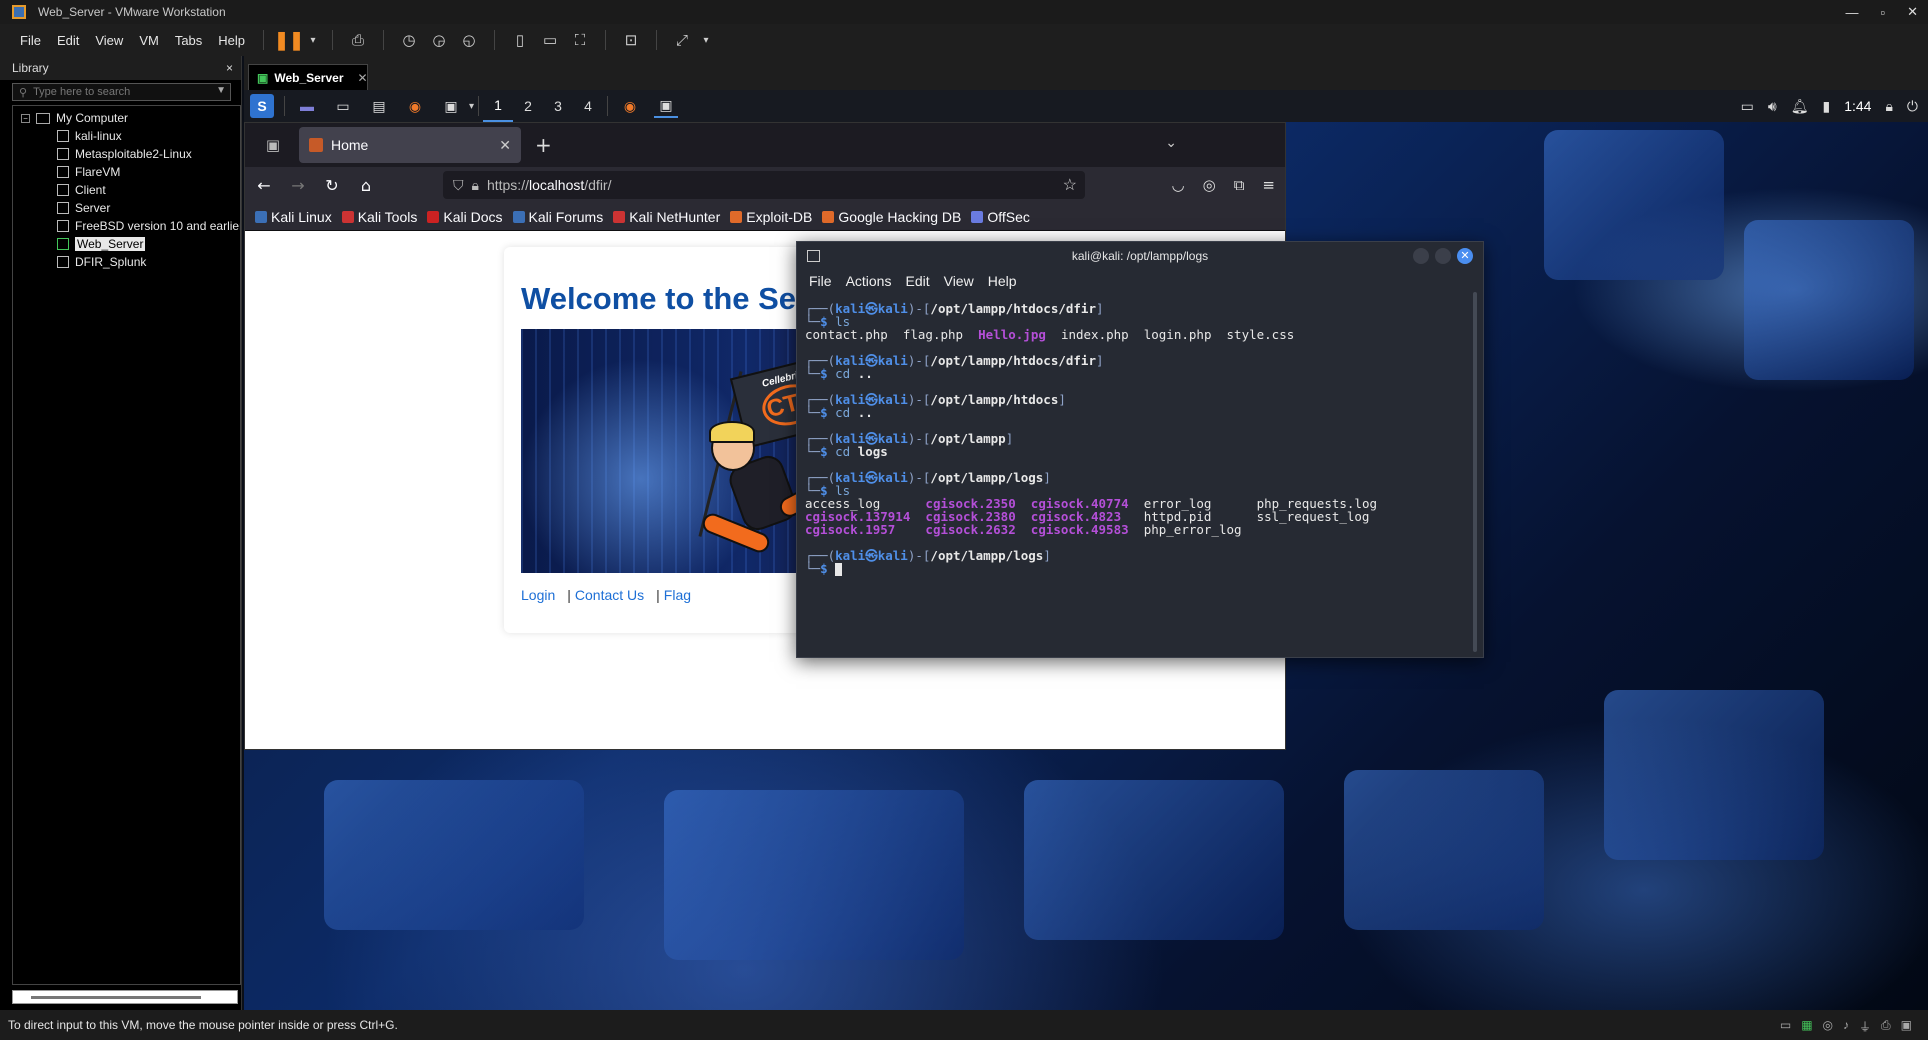  Describe the element at coordinates (1000, 217) in the screenshot. I see `bookmark-item: OffSec` at that location.